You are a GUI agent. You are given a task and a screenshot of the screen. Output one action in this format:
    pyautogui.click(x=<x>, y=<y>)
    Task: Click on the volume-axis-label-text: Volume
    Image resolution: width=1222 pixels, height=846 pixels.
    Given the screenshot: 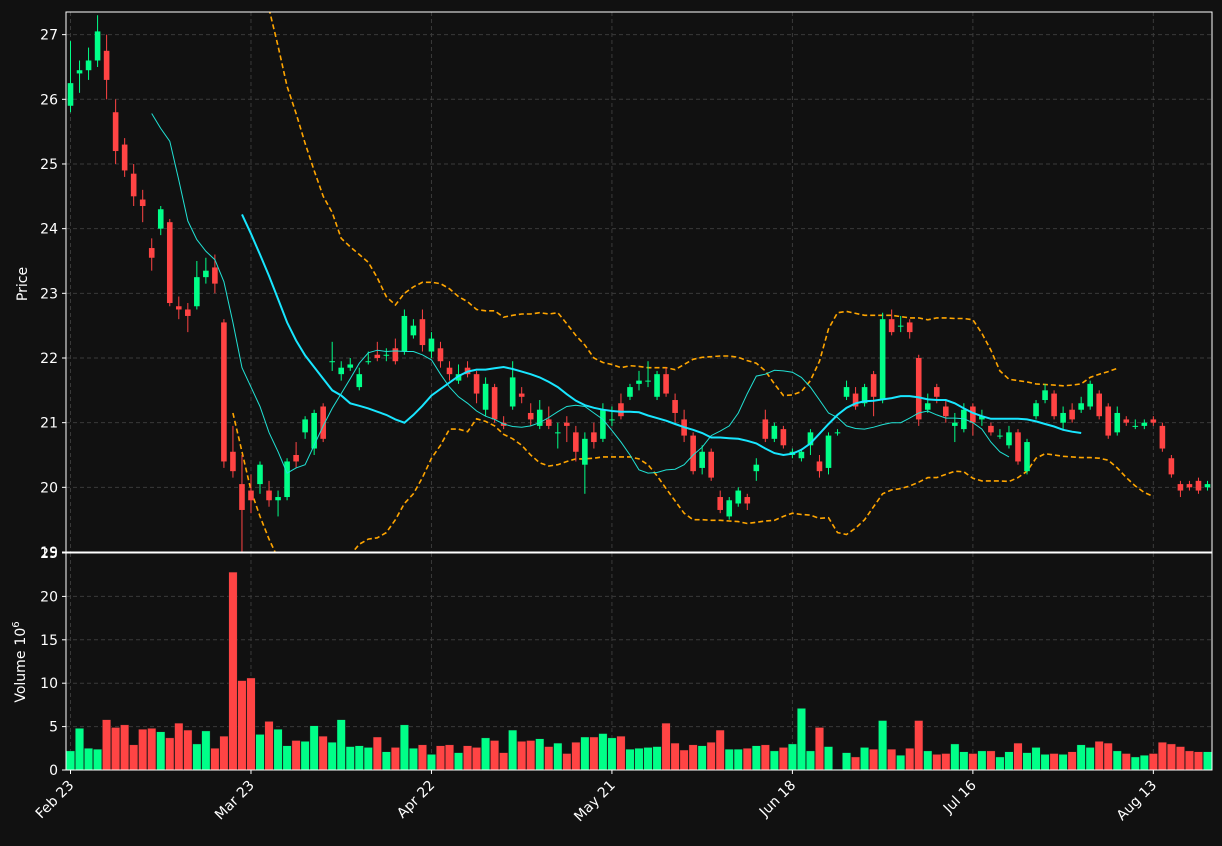 What is the action you would take?
    pyautogui.click(x=21, y=677)
    